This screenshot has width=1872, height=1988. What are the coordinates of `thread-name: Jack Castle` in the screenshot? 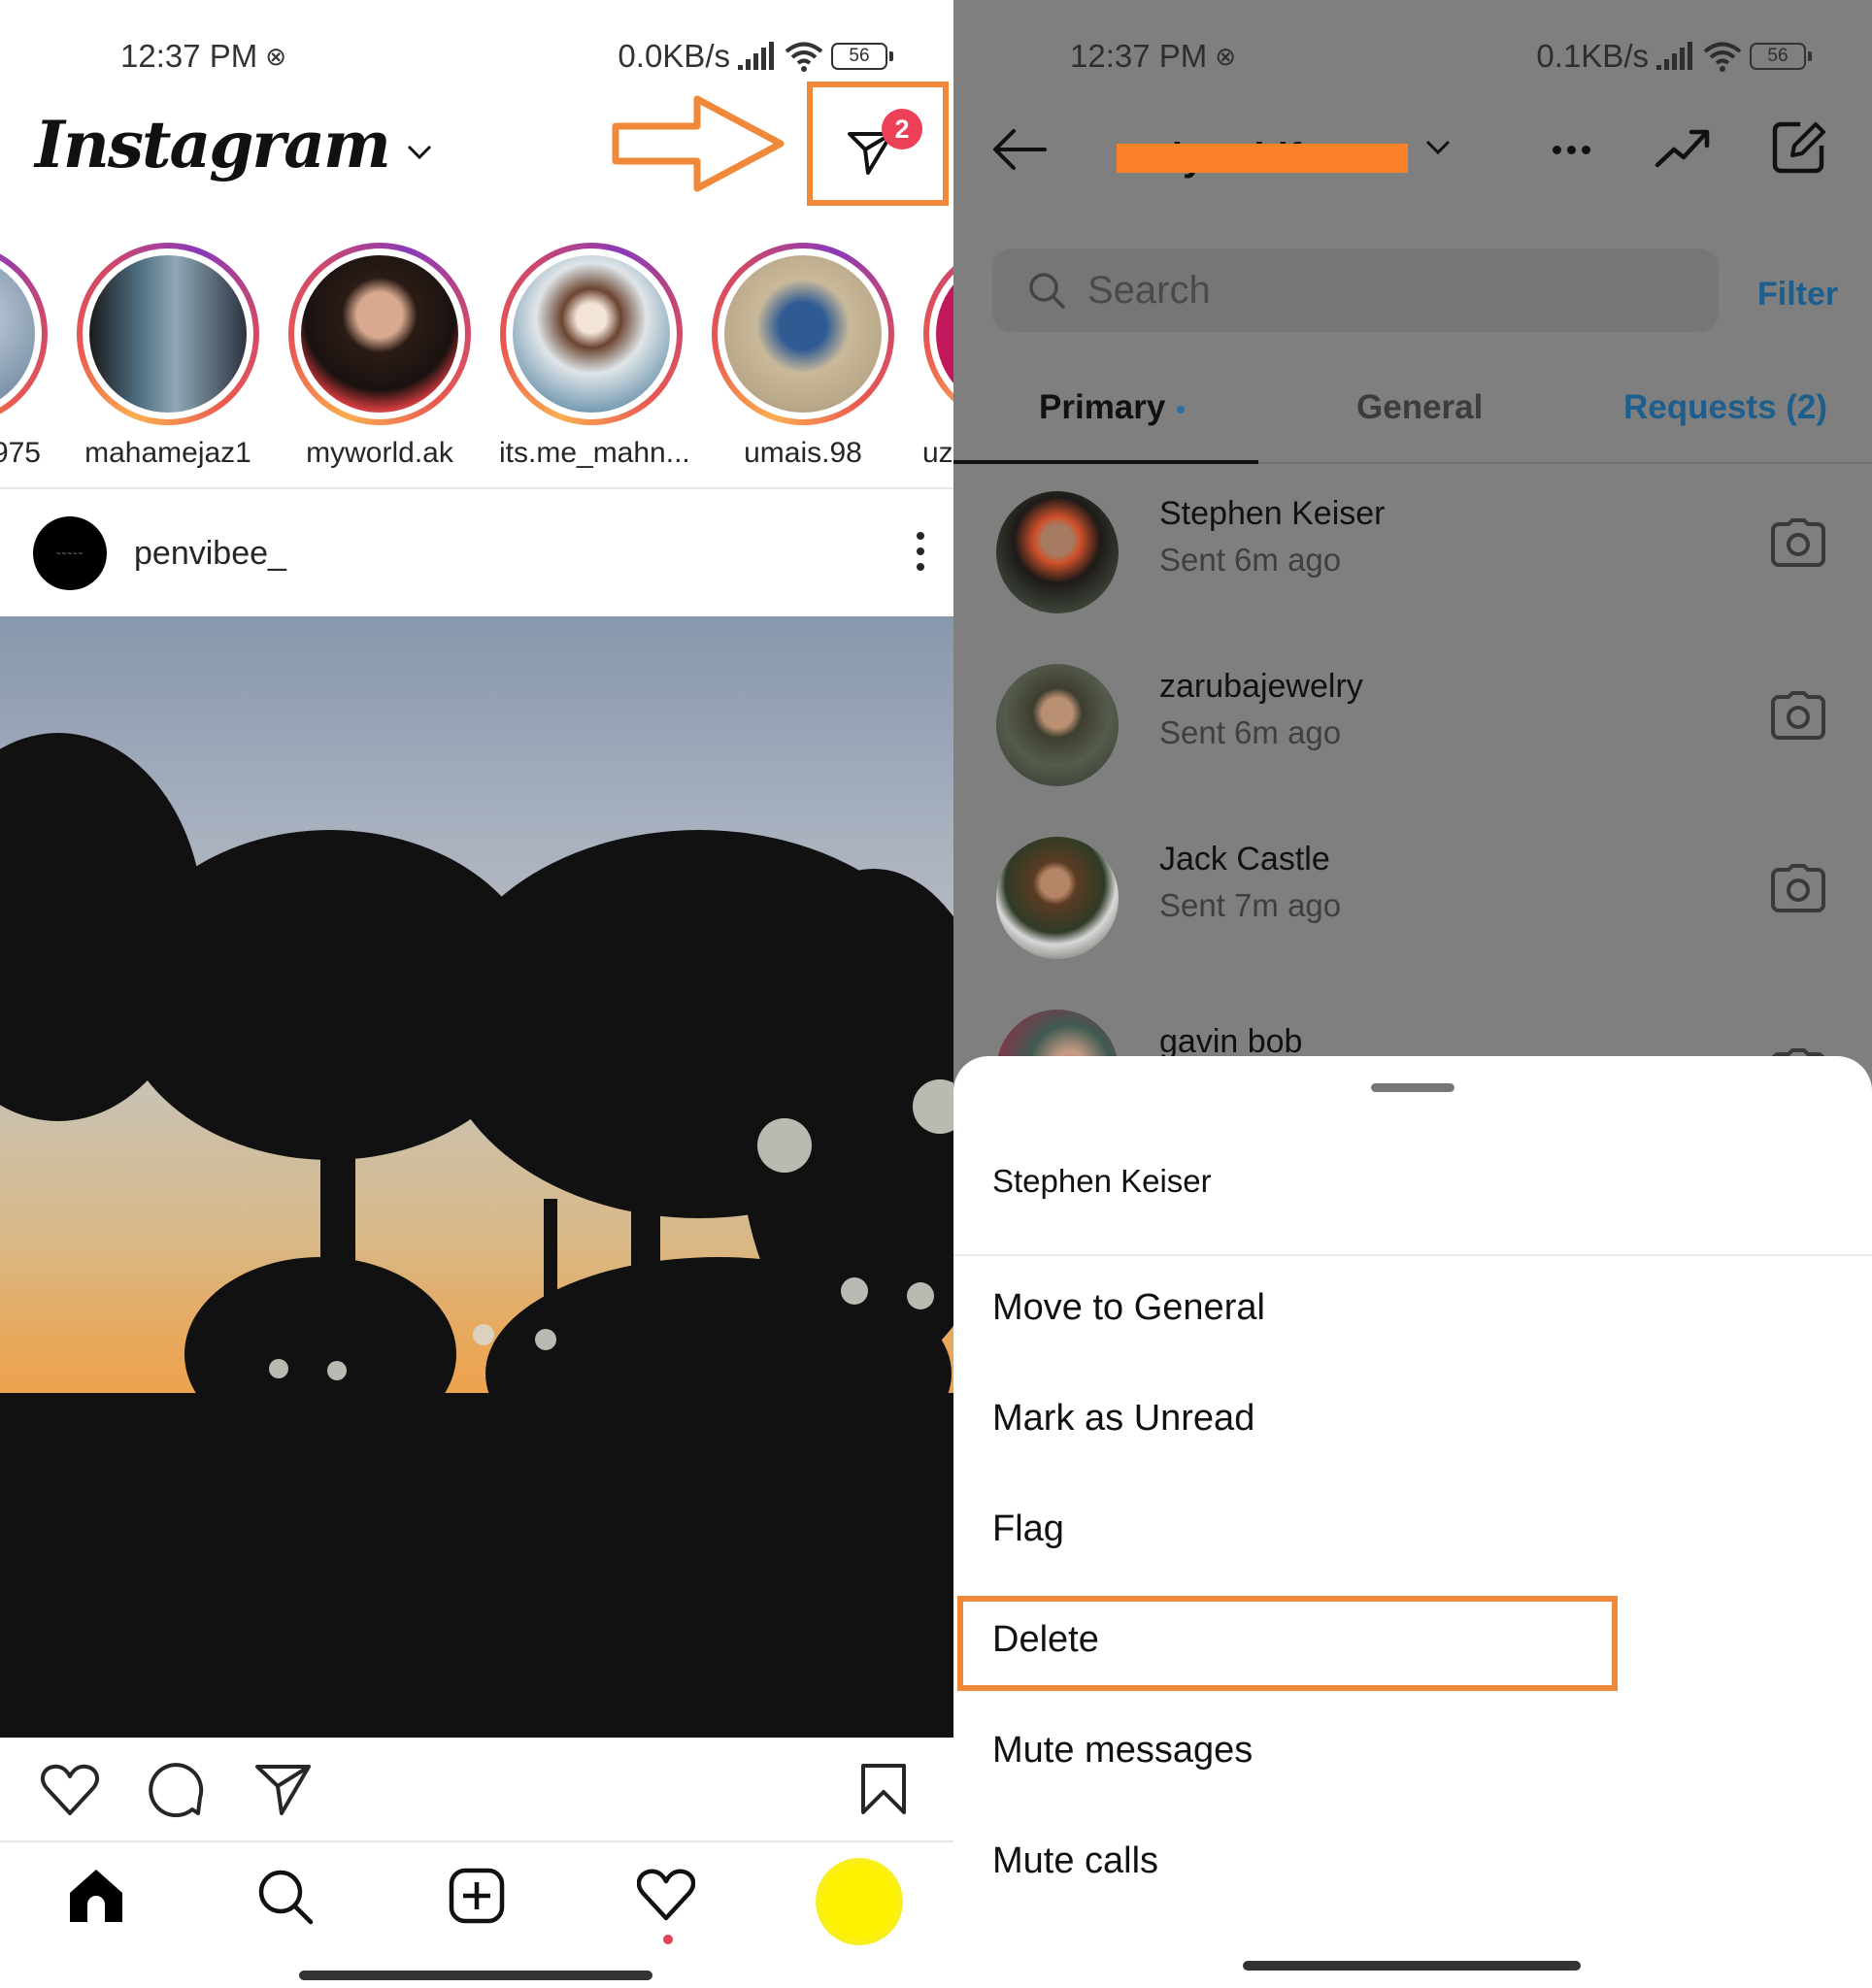 It's located at (1244, 860).